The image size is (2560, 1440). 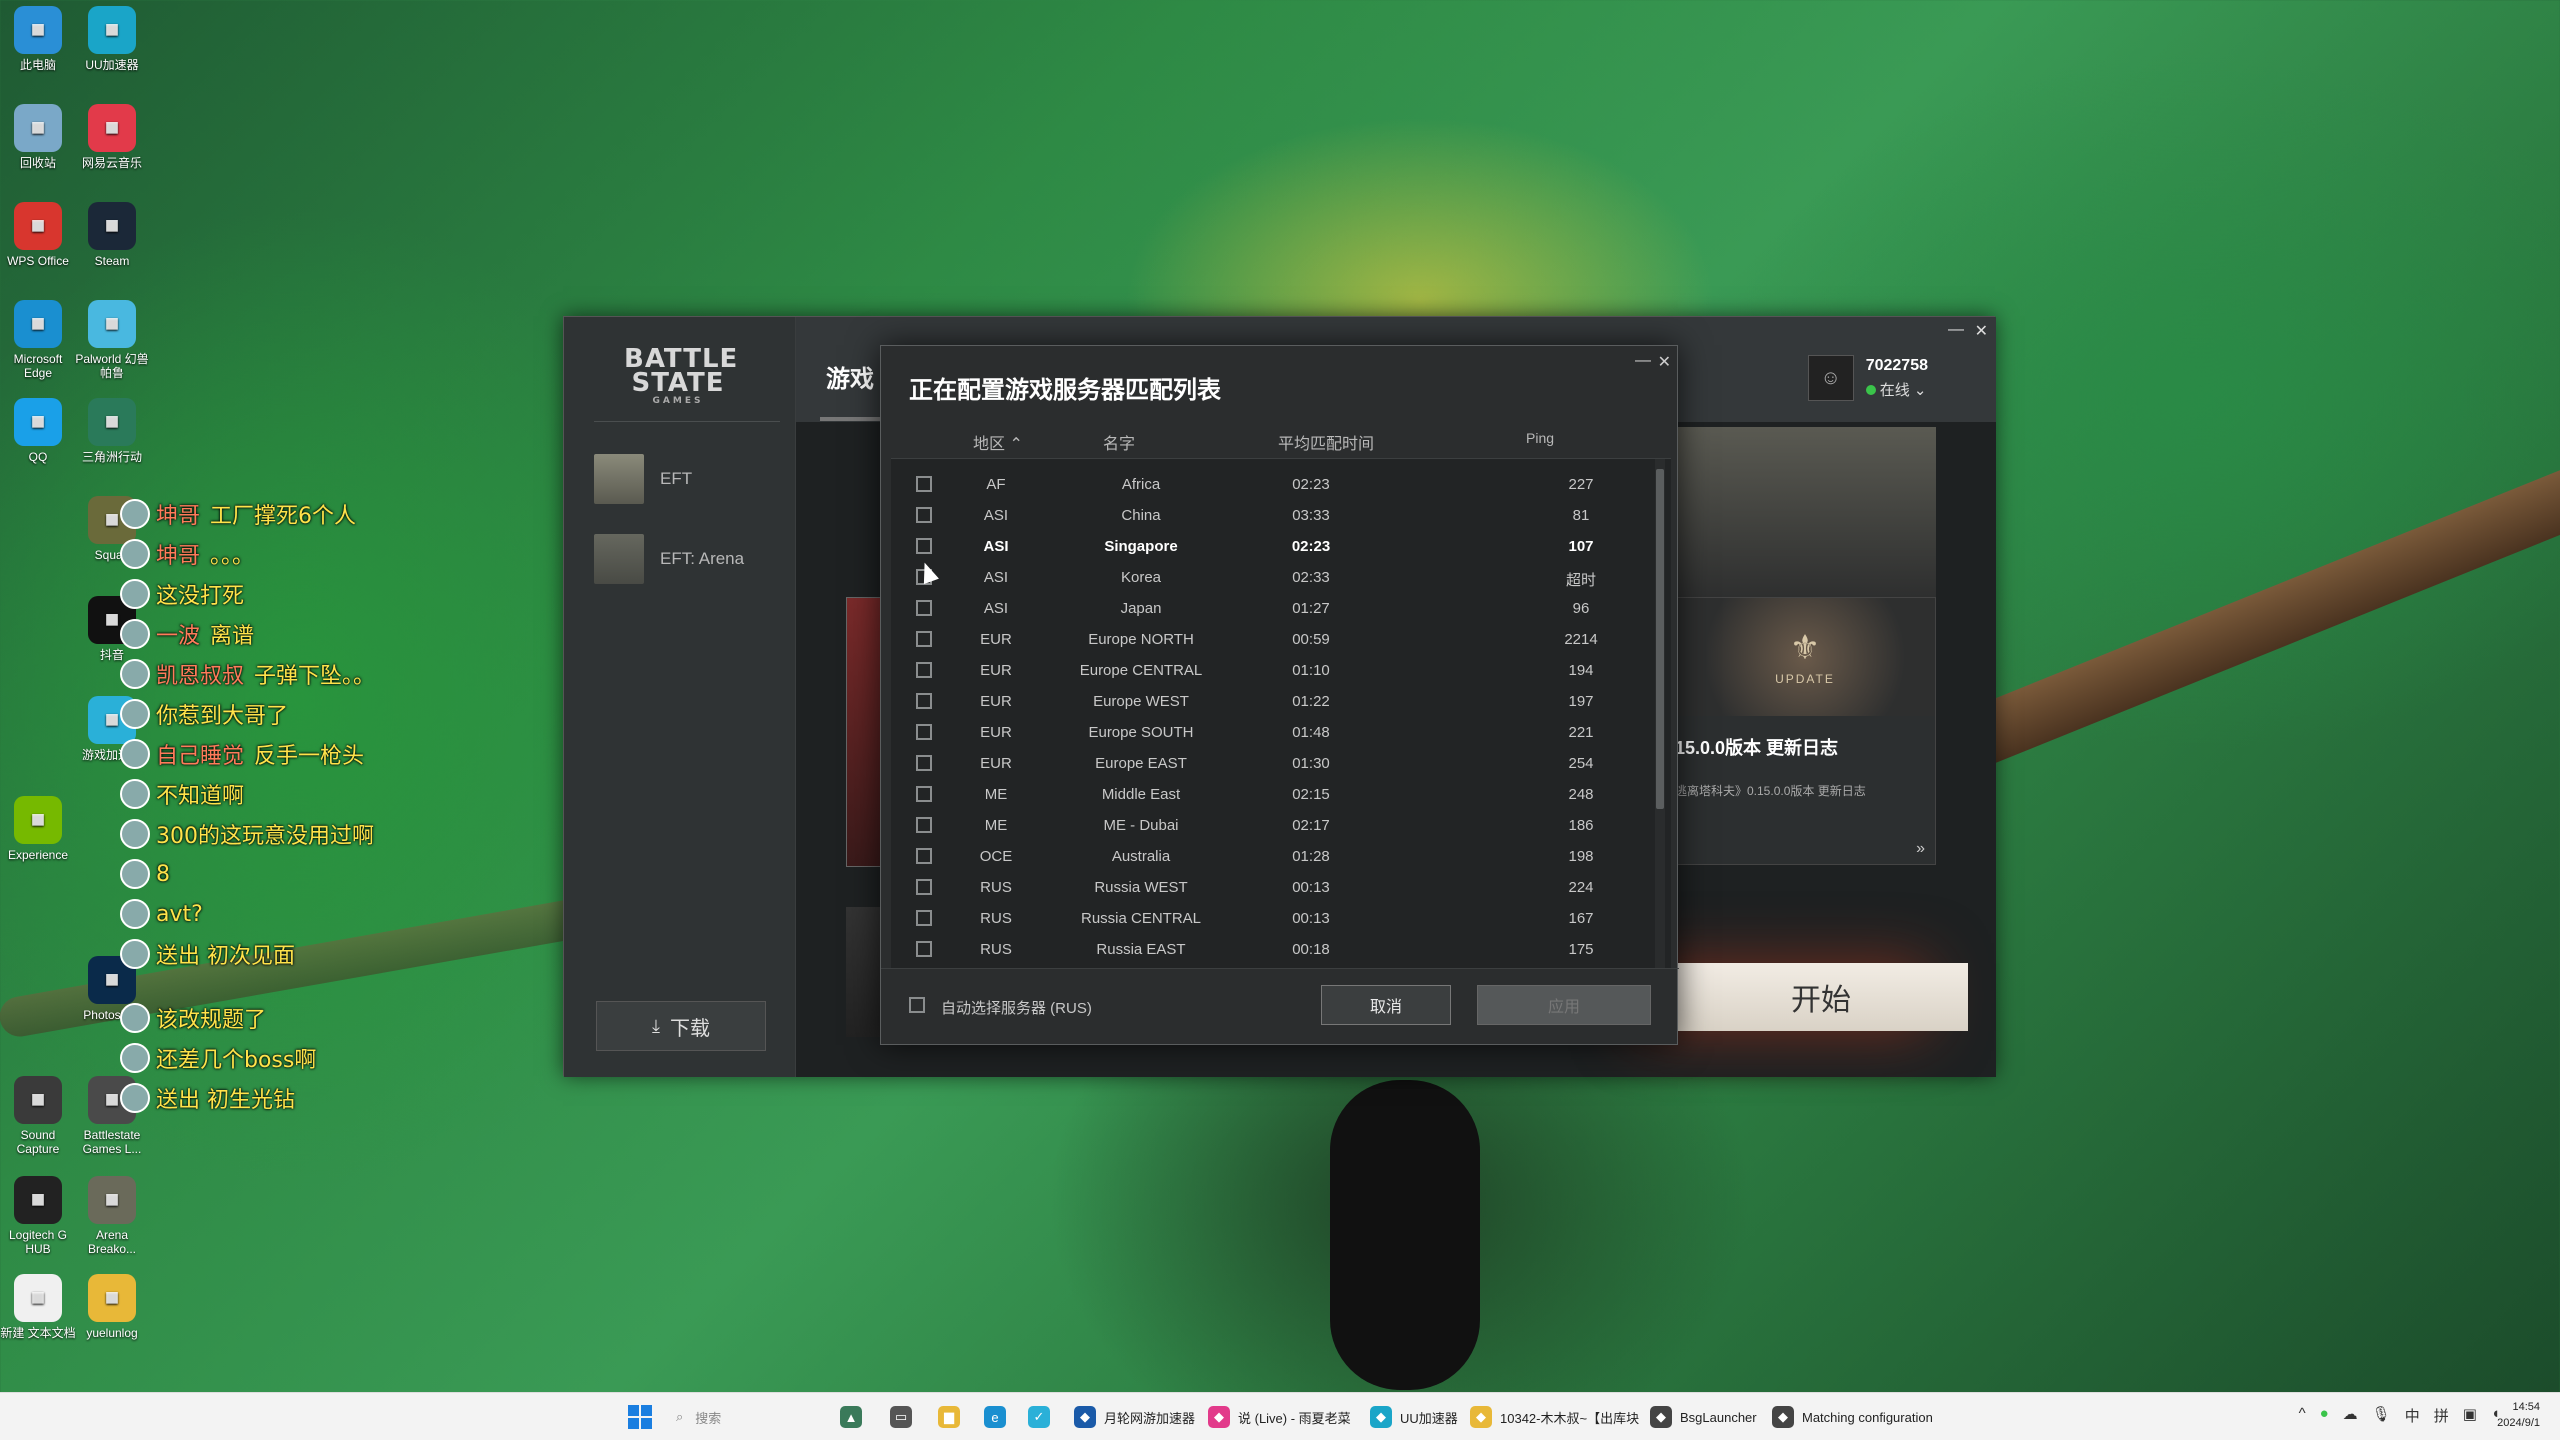 I want to click on chat-text: 送出 初次见面, so click(x=225, y=956).